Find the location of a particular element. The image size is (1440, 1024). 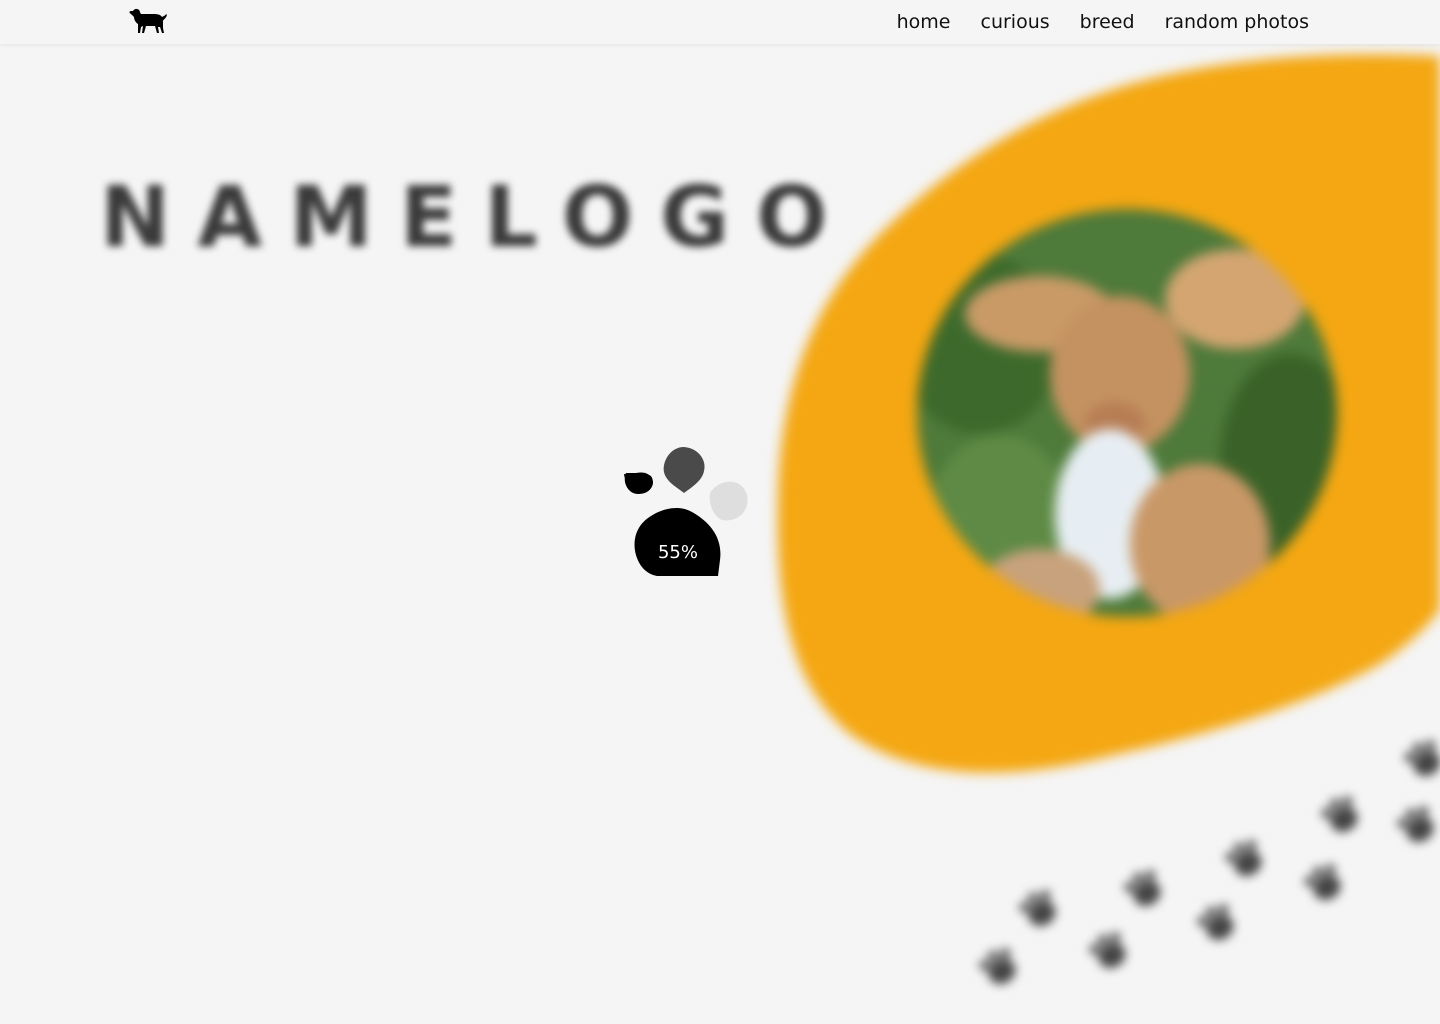

dog-icon is located at coordinates (148, 22).